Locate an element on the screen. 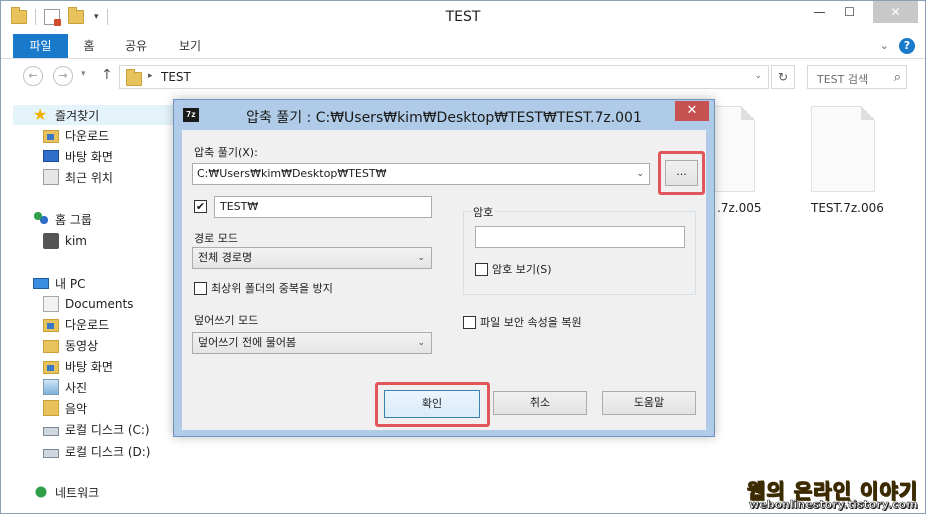 The width and height of the screenshot is (926, 514). subfolder-input: TEST₩ is located at coordinates (323, 207).